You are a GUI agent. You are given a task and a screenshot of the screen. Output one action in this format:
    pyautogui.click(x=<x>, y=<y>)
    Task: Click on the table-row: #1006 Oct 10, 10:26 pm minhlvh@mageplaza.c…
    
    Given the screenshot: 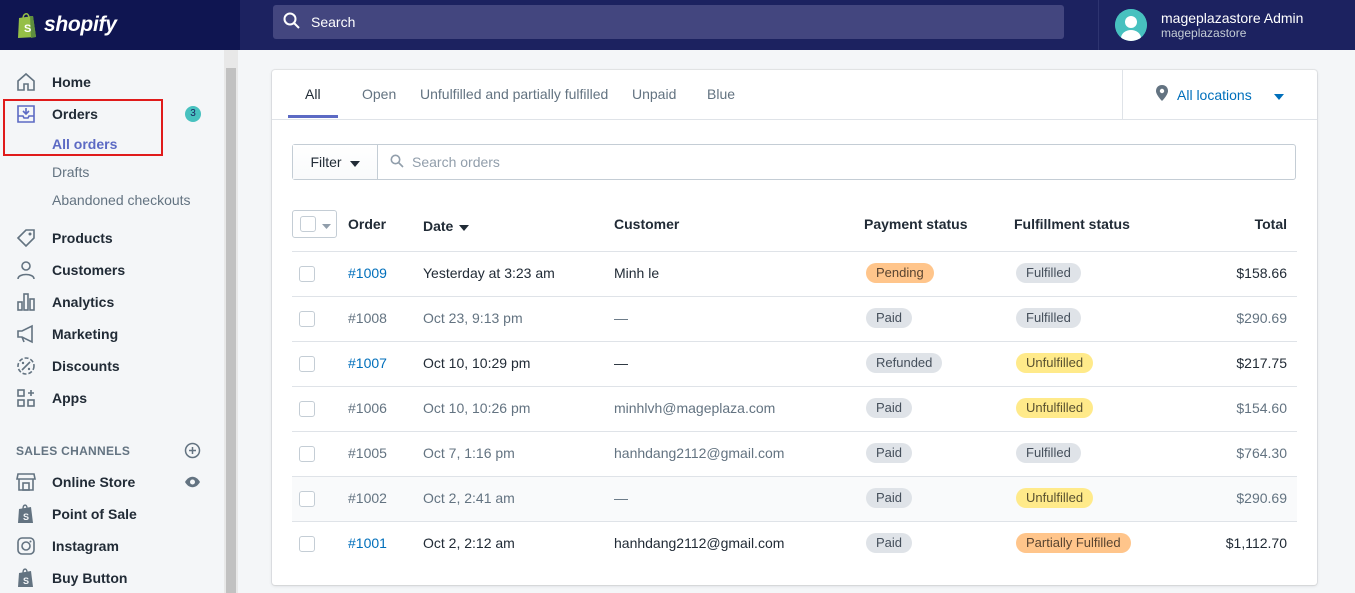 What is the action you would take?
    pyautogui.click(x=794, y=408)
    